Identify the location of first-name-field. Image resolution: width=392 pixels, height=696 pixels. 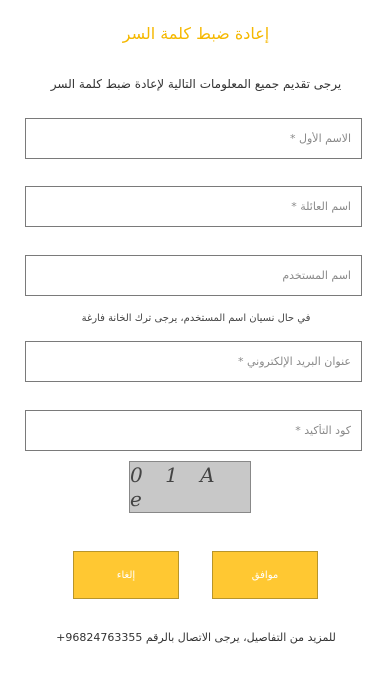
(193, 138).